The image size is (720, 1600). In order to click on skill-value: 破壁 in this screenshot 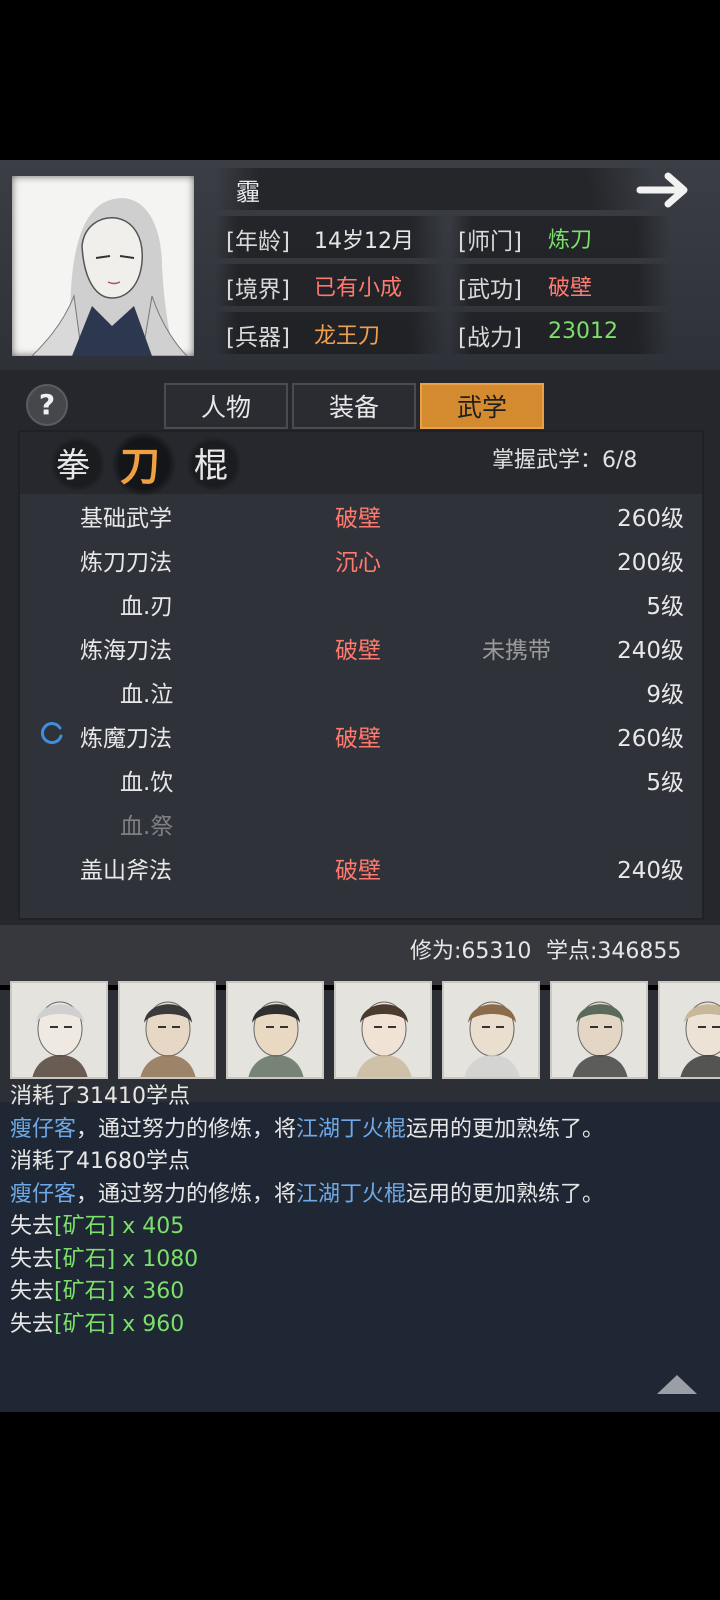, I will do `click(570, 288)`.